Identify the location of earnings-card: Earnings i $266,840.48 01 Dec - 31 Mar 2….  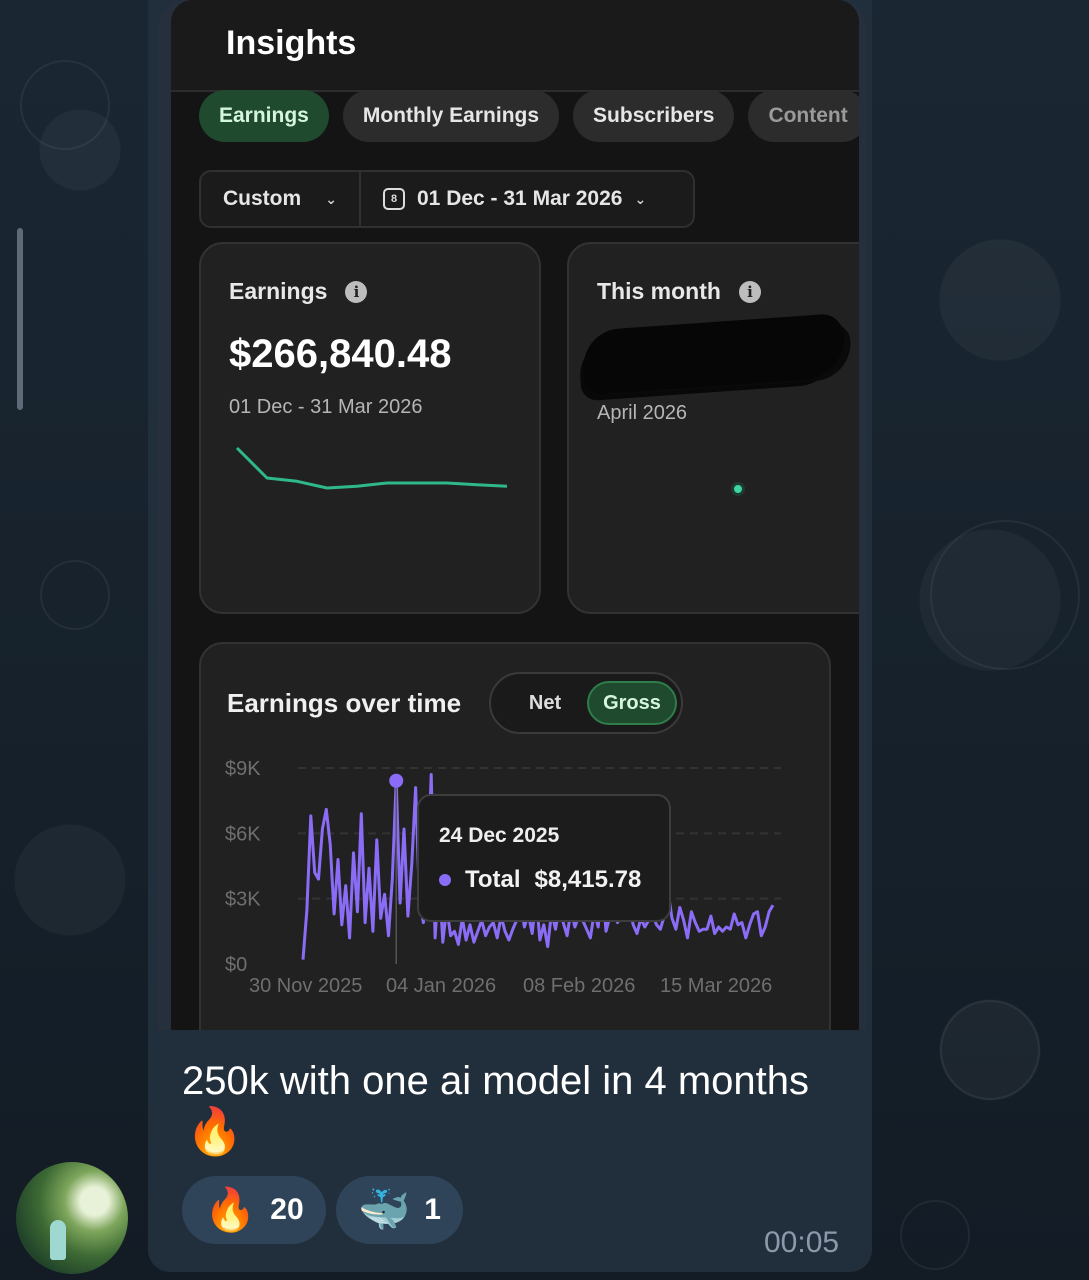
(370, 428).